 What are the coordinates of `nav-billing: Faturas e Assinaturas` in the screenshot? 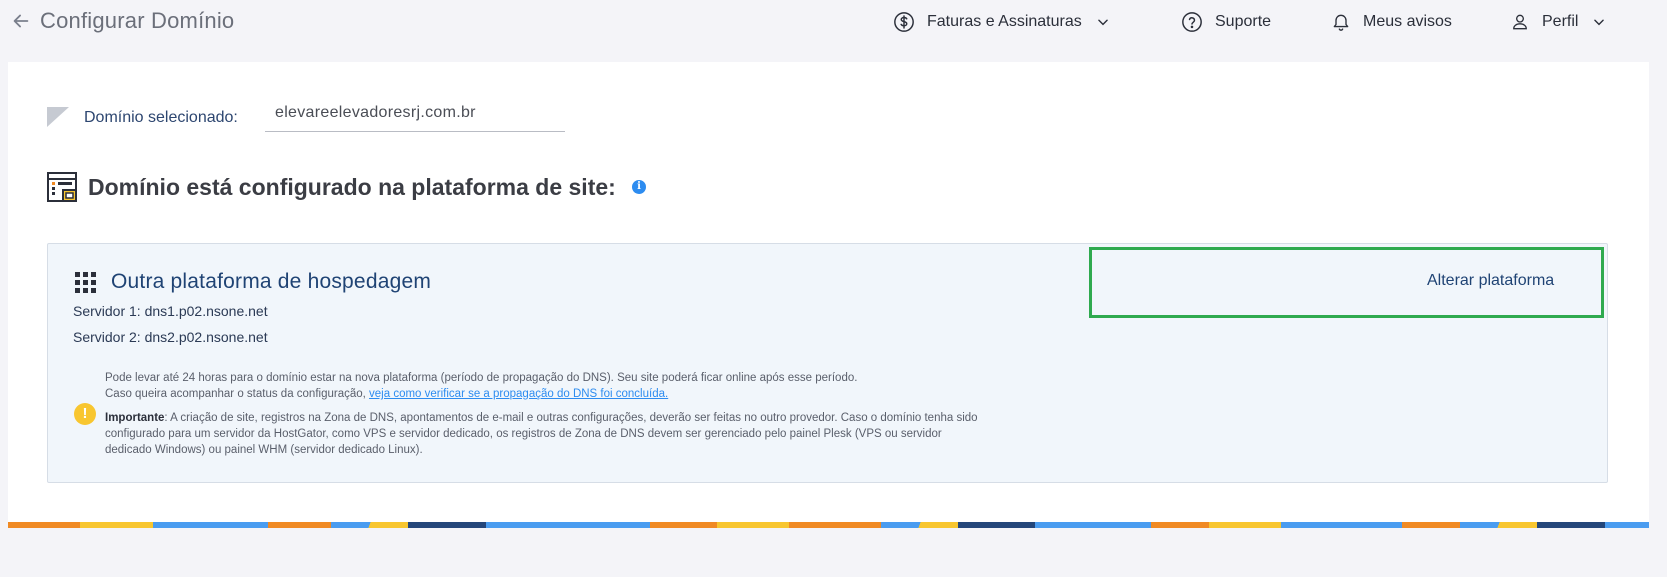 It's located at (1001, 22).